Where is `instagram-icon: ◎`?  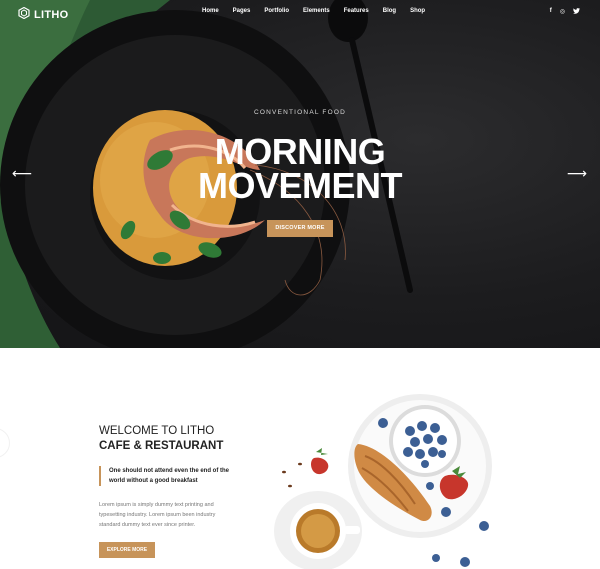
instagram-icon: ◎ is located at coordinates (562, 12).